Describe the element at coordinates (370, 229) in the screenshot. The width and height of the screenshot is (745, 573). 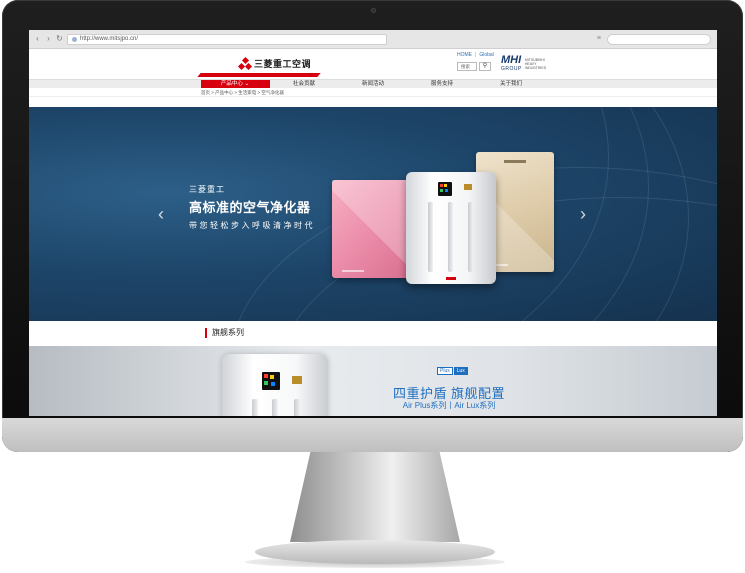
I see `pink-air-purifier-image` at that location.